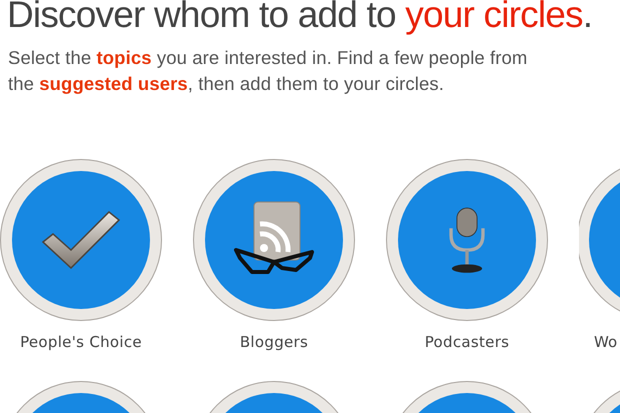  I want to click on check-icon, so click(81, 240).